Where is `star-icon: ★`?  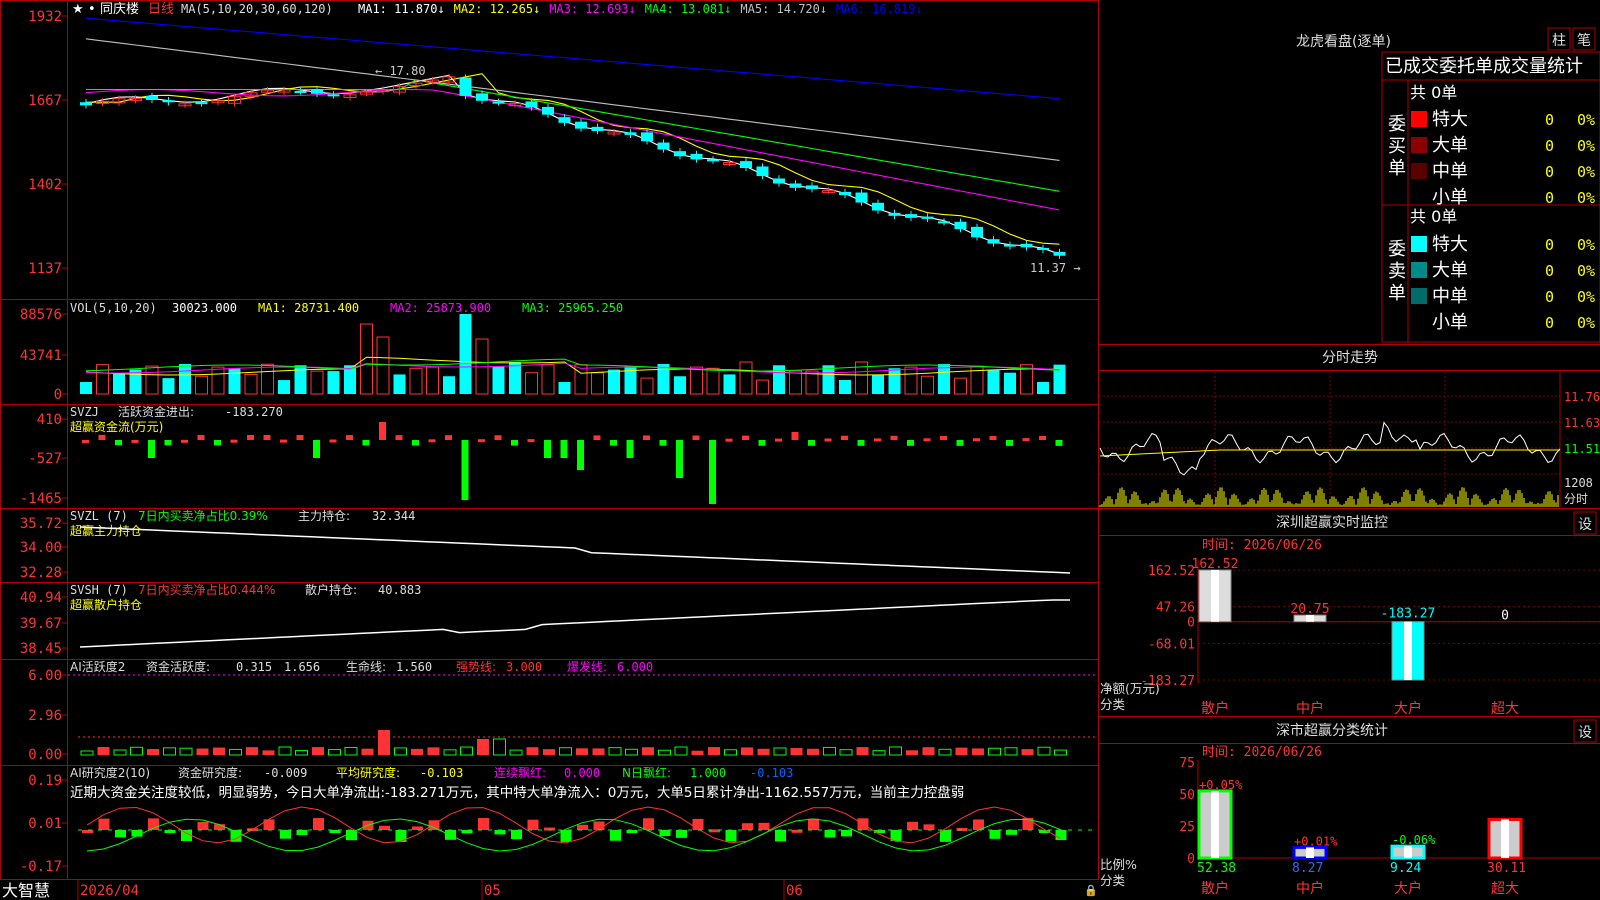 star-icon: ★ is located at coordinates (78, 9).